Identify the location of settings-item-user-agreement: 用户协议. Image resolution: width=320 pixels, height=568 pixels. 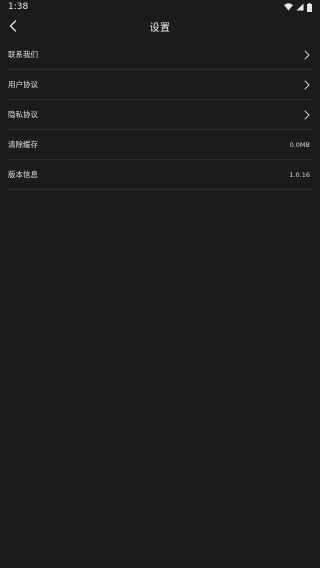
(160, 85).